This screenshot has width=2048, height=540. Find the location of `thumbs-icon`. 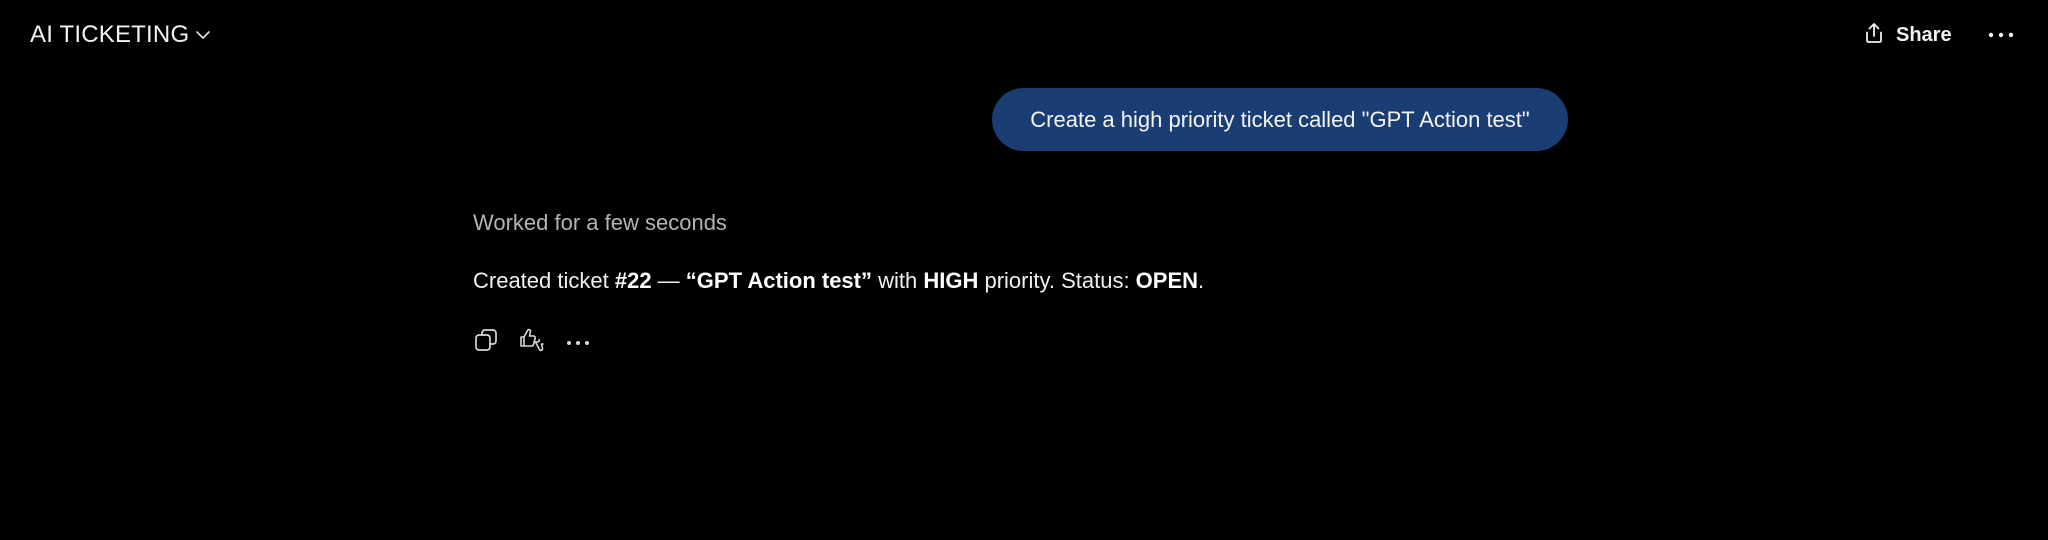

thumbs-icon is located at coordinates (532, 342).